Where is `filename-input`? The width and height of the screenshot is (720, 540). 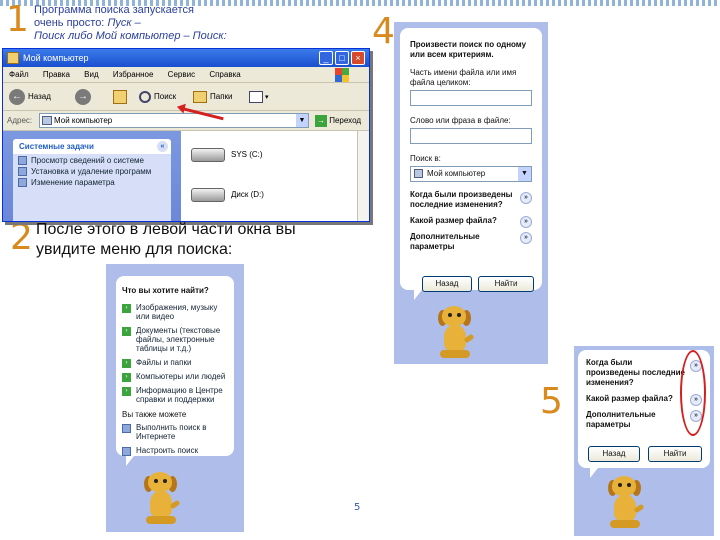 filename-input is located at coordinates (471, 98).